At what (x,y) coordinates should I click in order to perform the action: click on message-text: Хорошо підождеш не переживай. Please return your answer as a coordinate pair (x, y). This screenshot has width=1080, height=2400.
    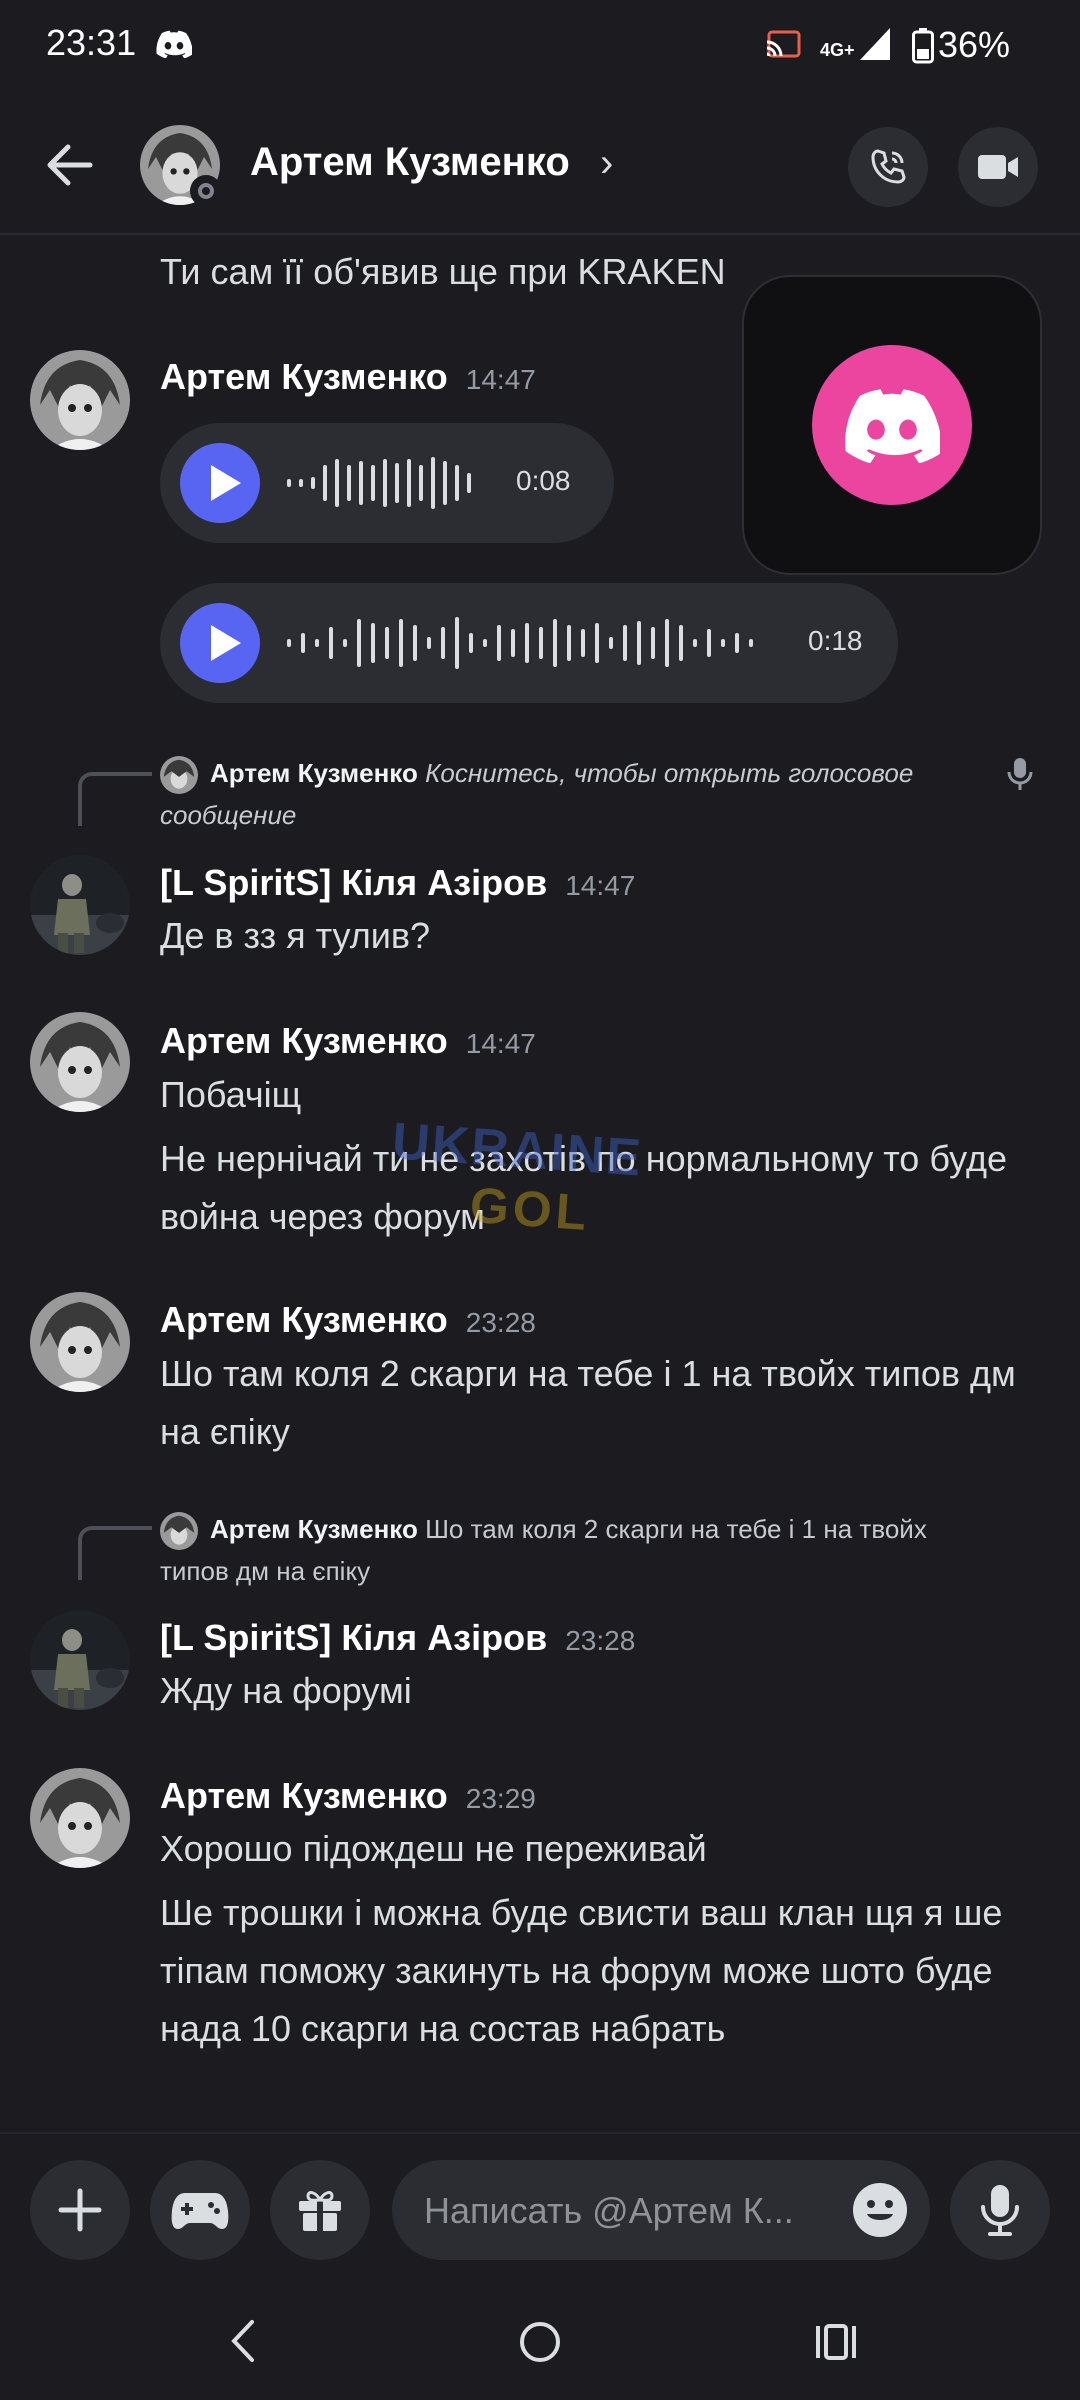
    Looking at the image, I should click on (433, 1848).